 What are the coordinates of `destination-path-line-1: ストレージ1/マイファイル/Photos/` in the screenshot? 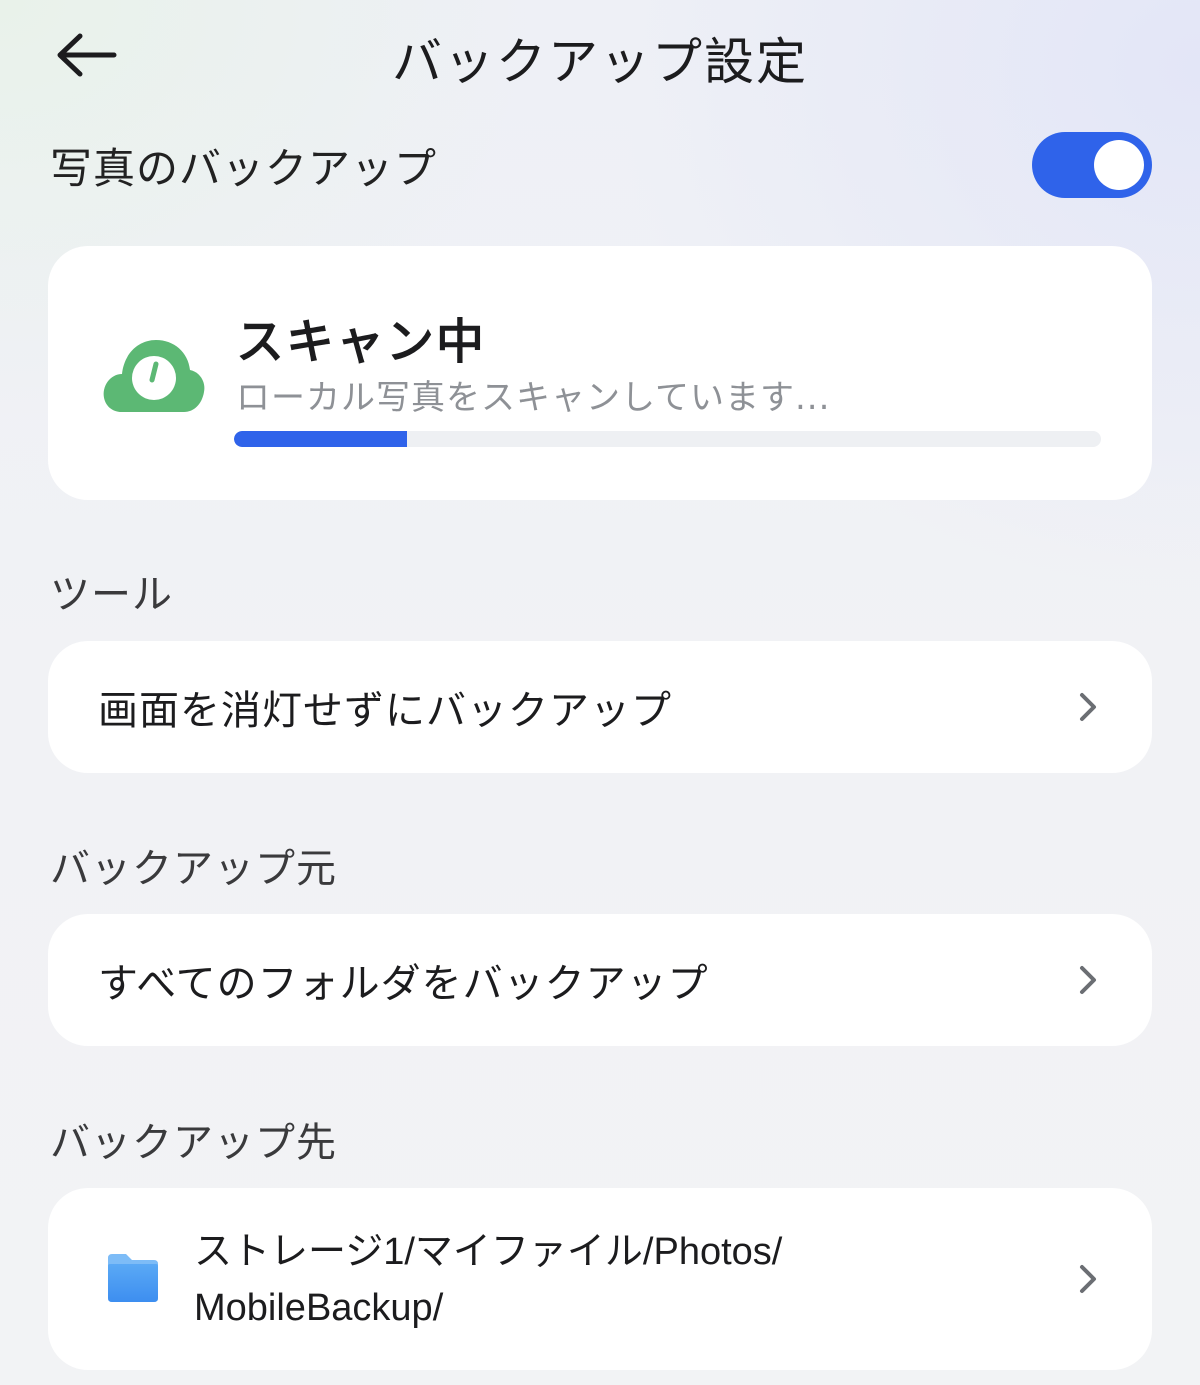 It's located at (488, 1252).